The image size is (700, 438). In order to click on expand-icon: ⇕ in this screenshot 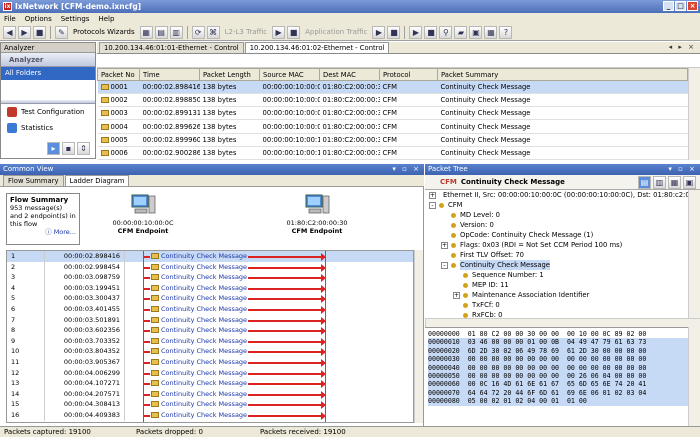, I will do `click(83, 148)`.